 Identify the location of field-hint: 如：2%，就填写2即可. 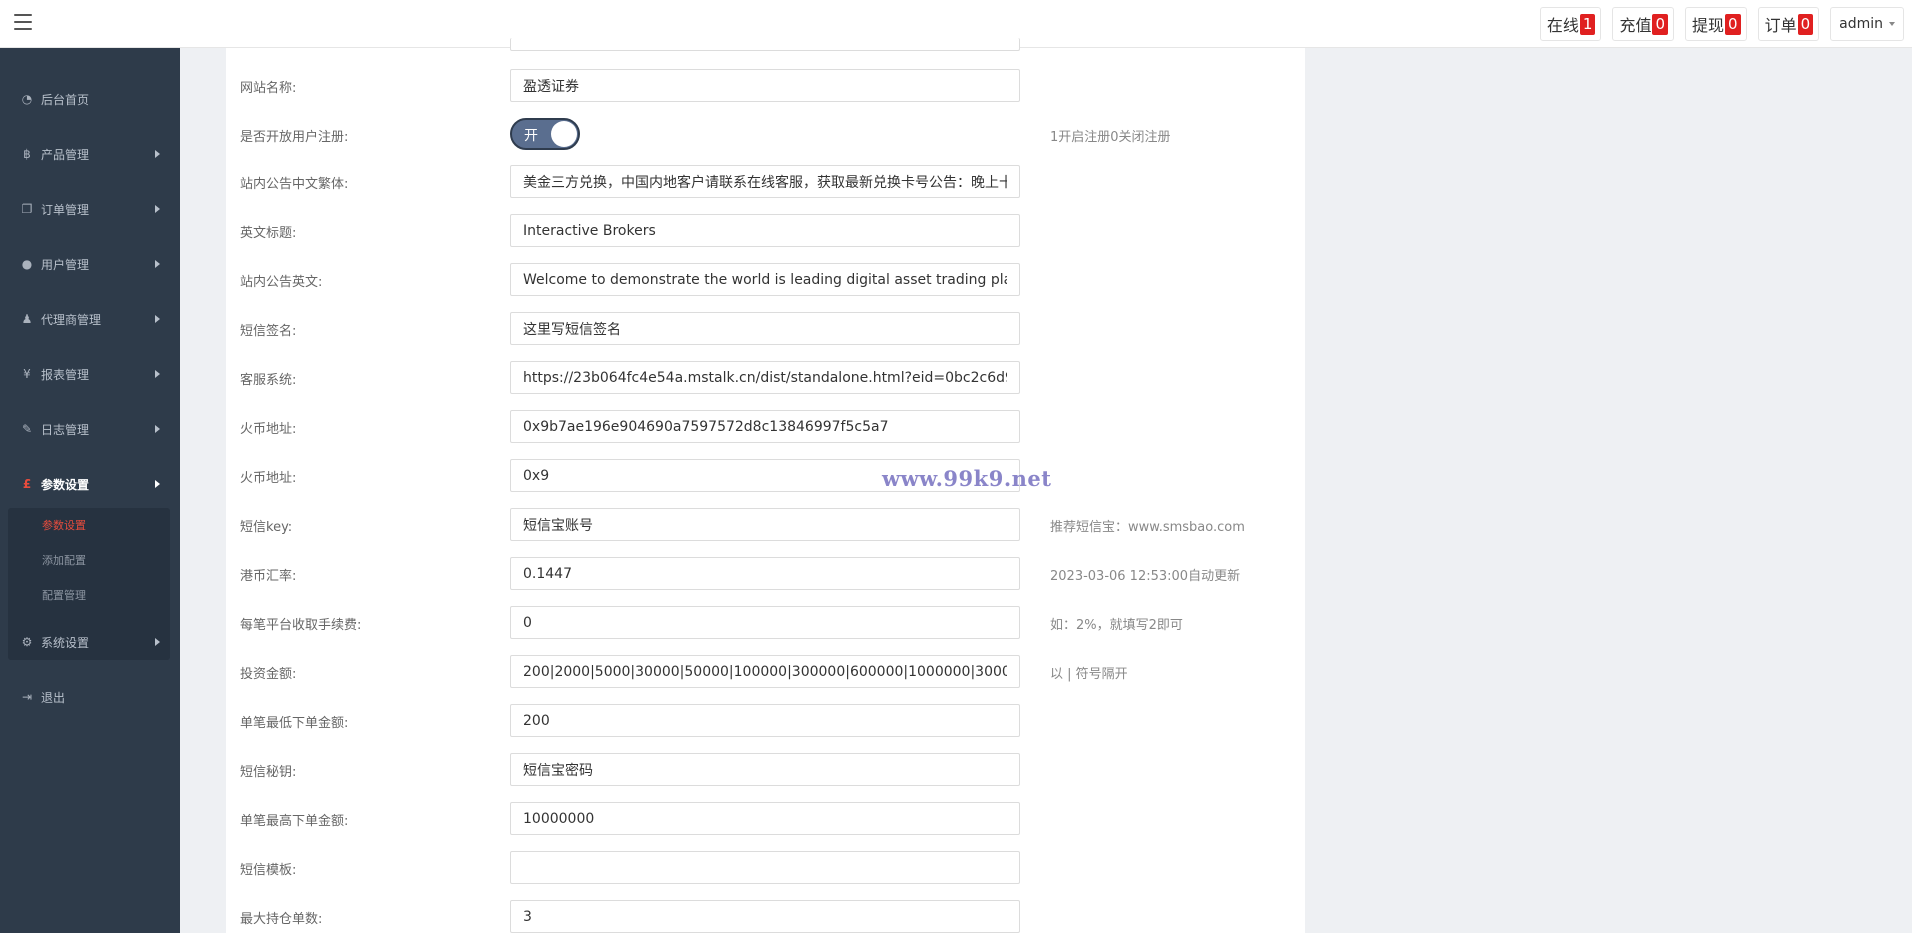
(1116, 625).